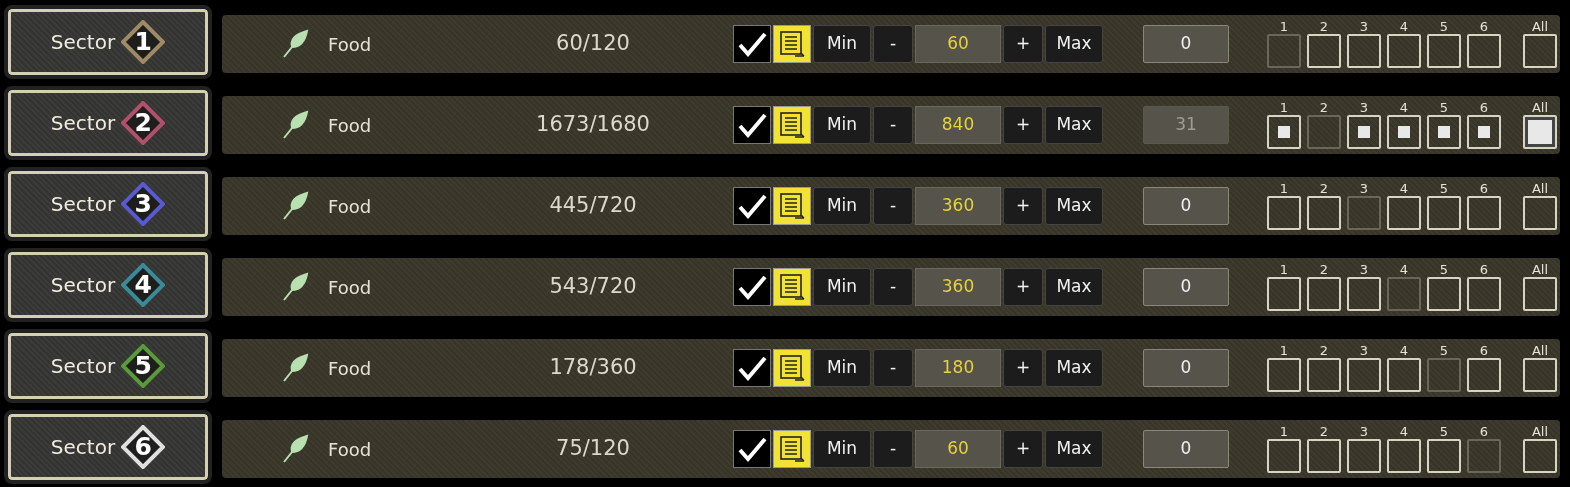  I want to click on stock-amount: 1673/1680, so click(593, 125).